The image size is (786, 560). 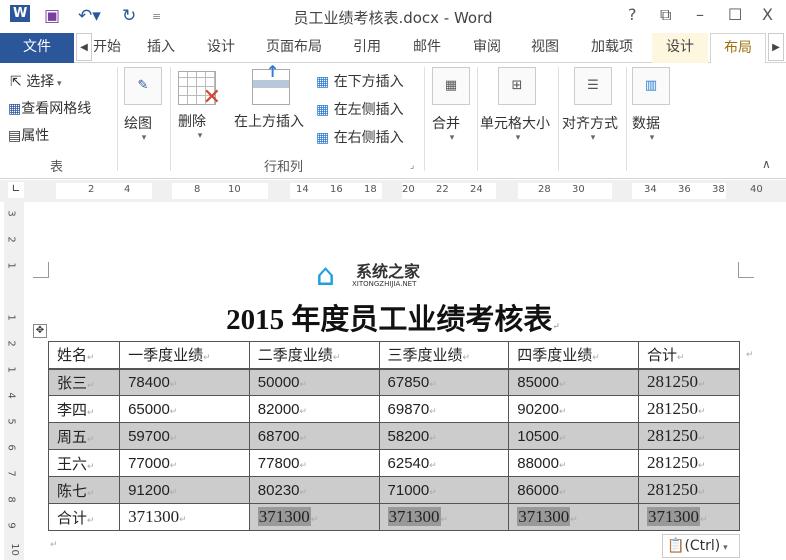 I want to click on table-cell: 88000↵, so click(x=573, y=463).